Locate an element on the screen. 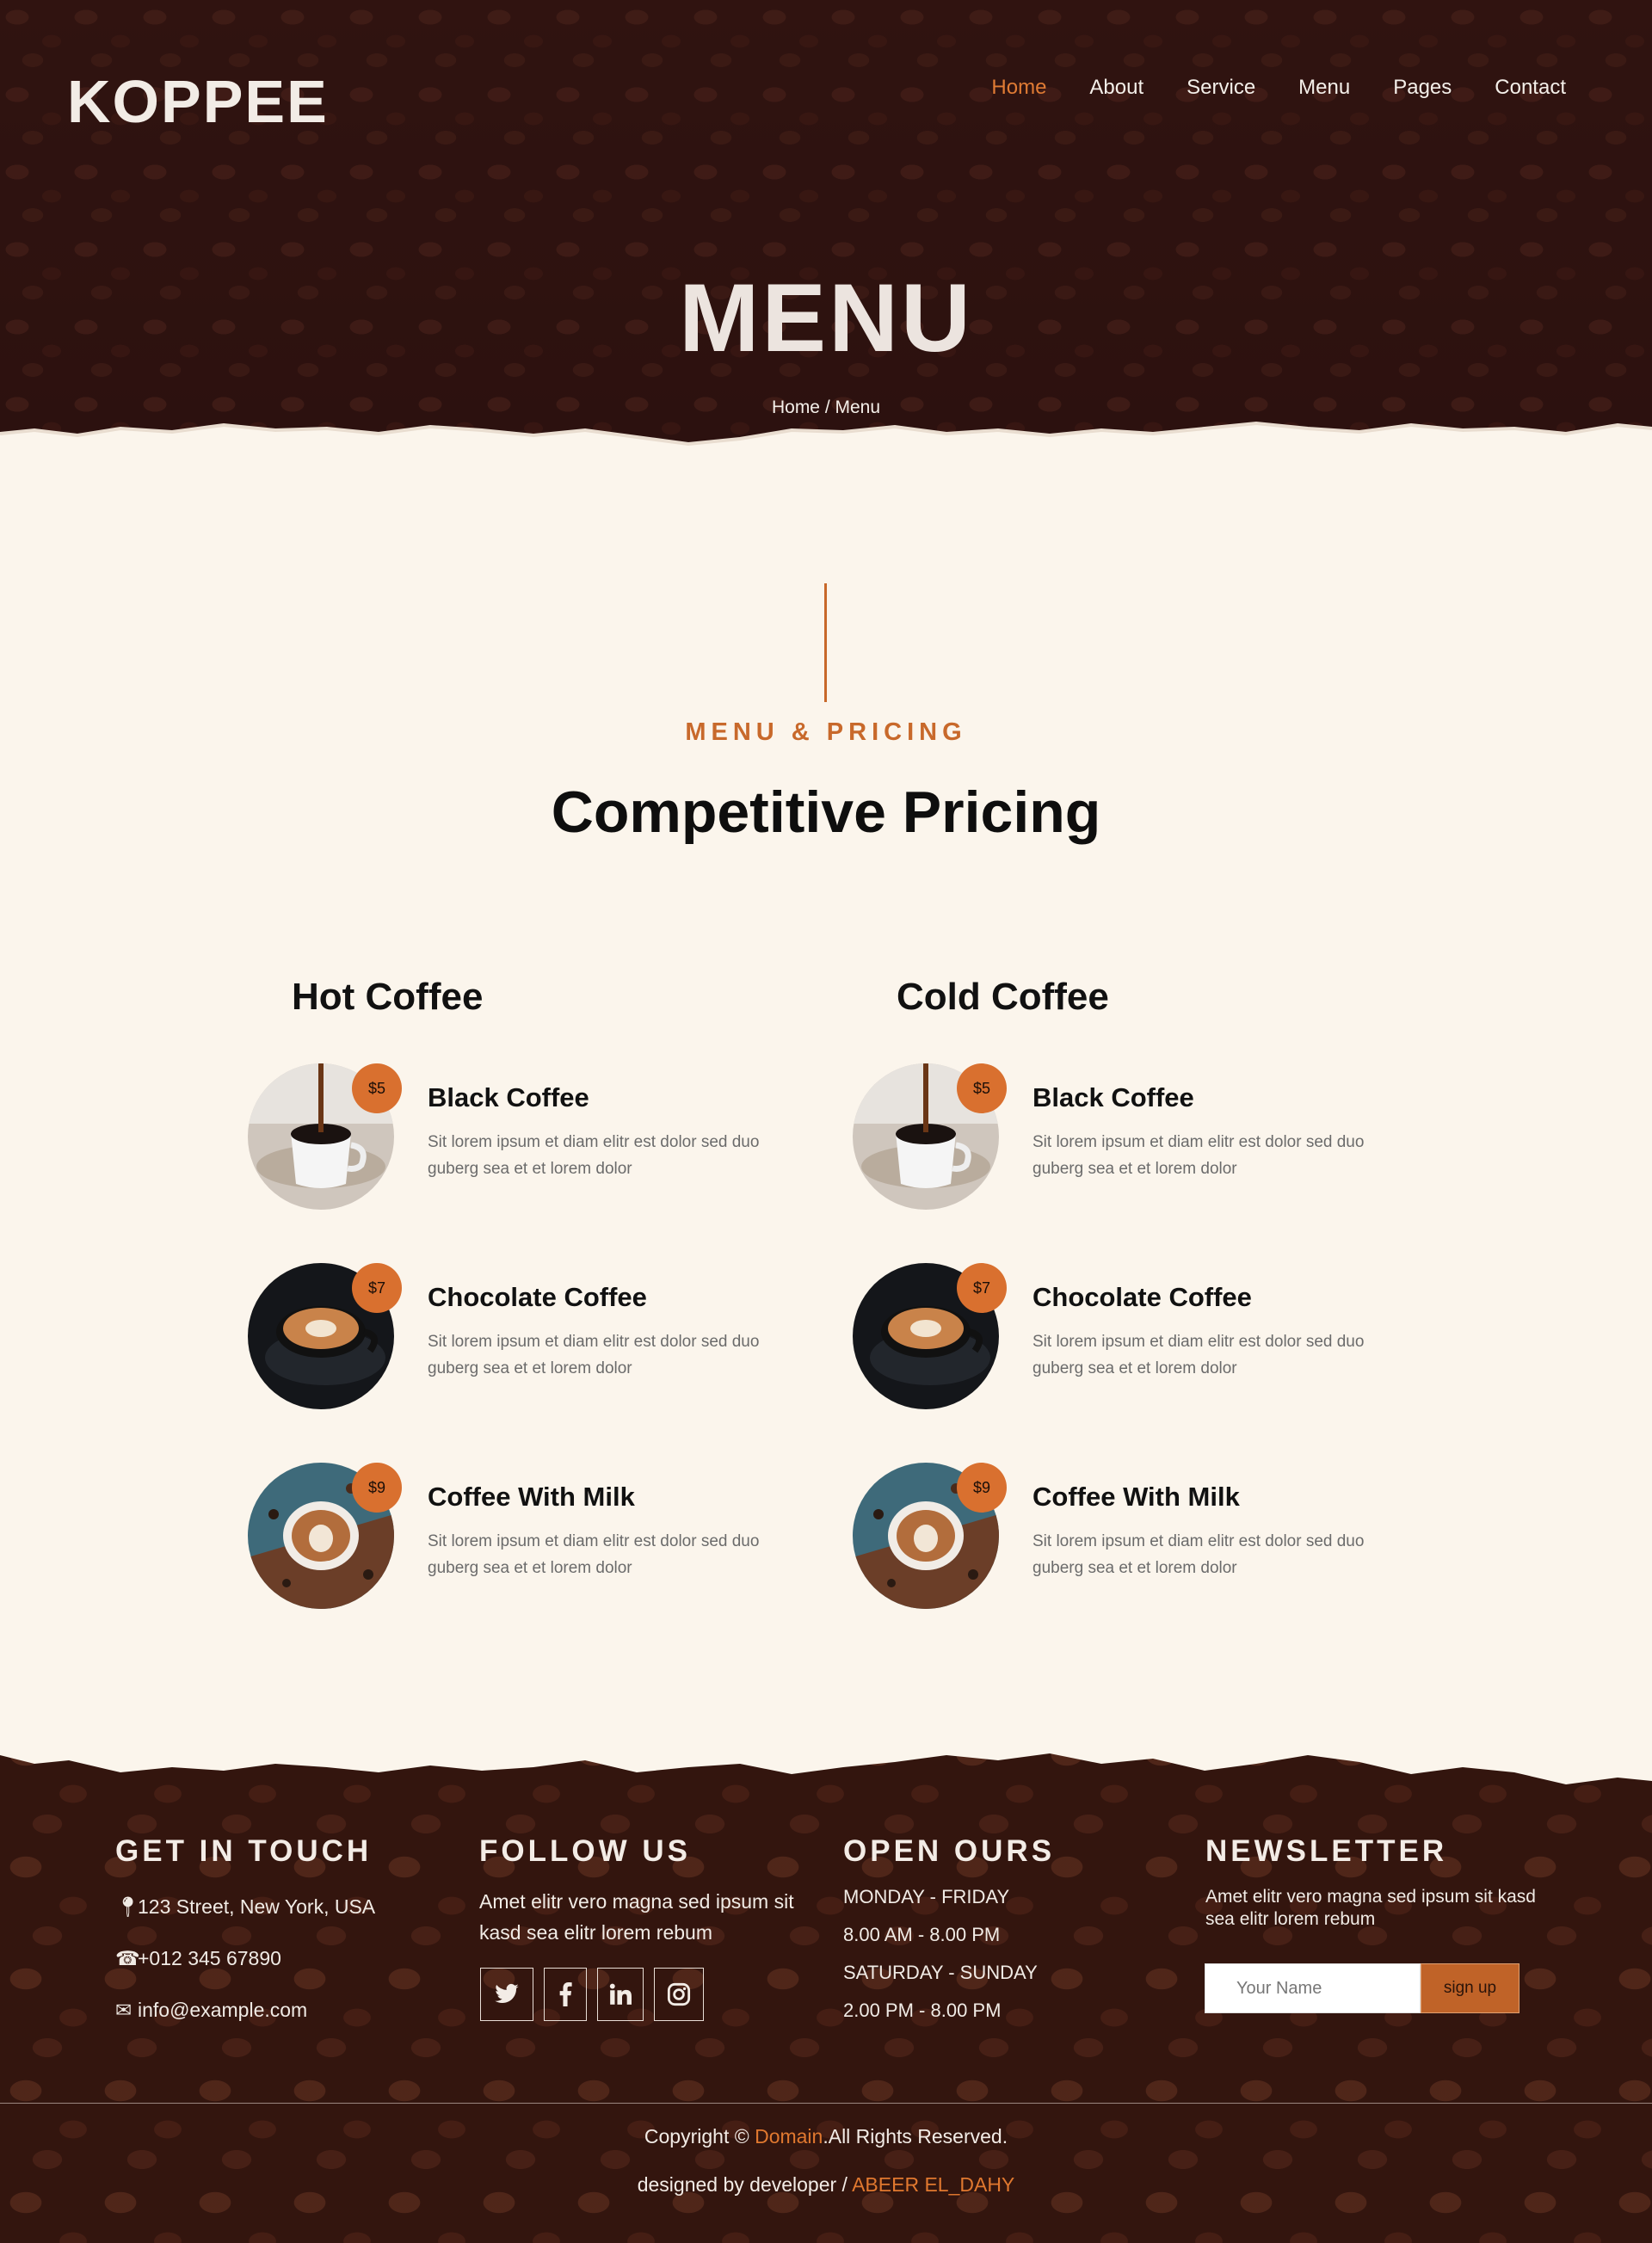 This screenshot has height=2243, width=1652. section-kicker: MENU & PRICING is located at coordinates (826, 732).